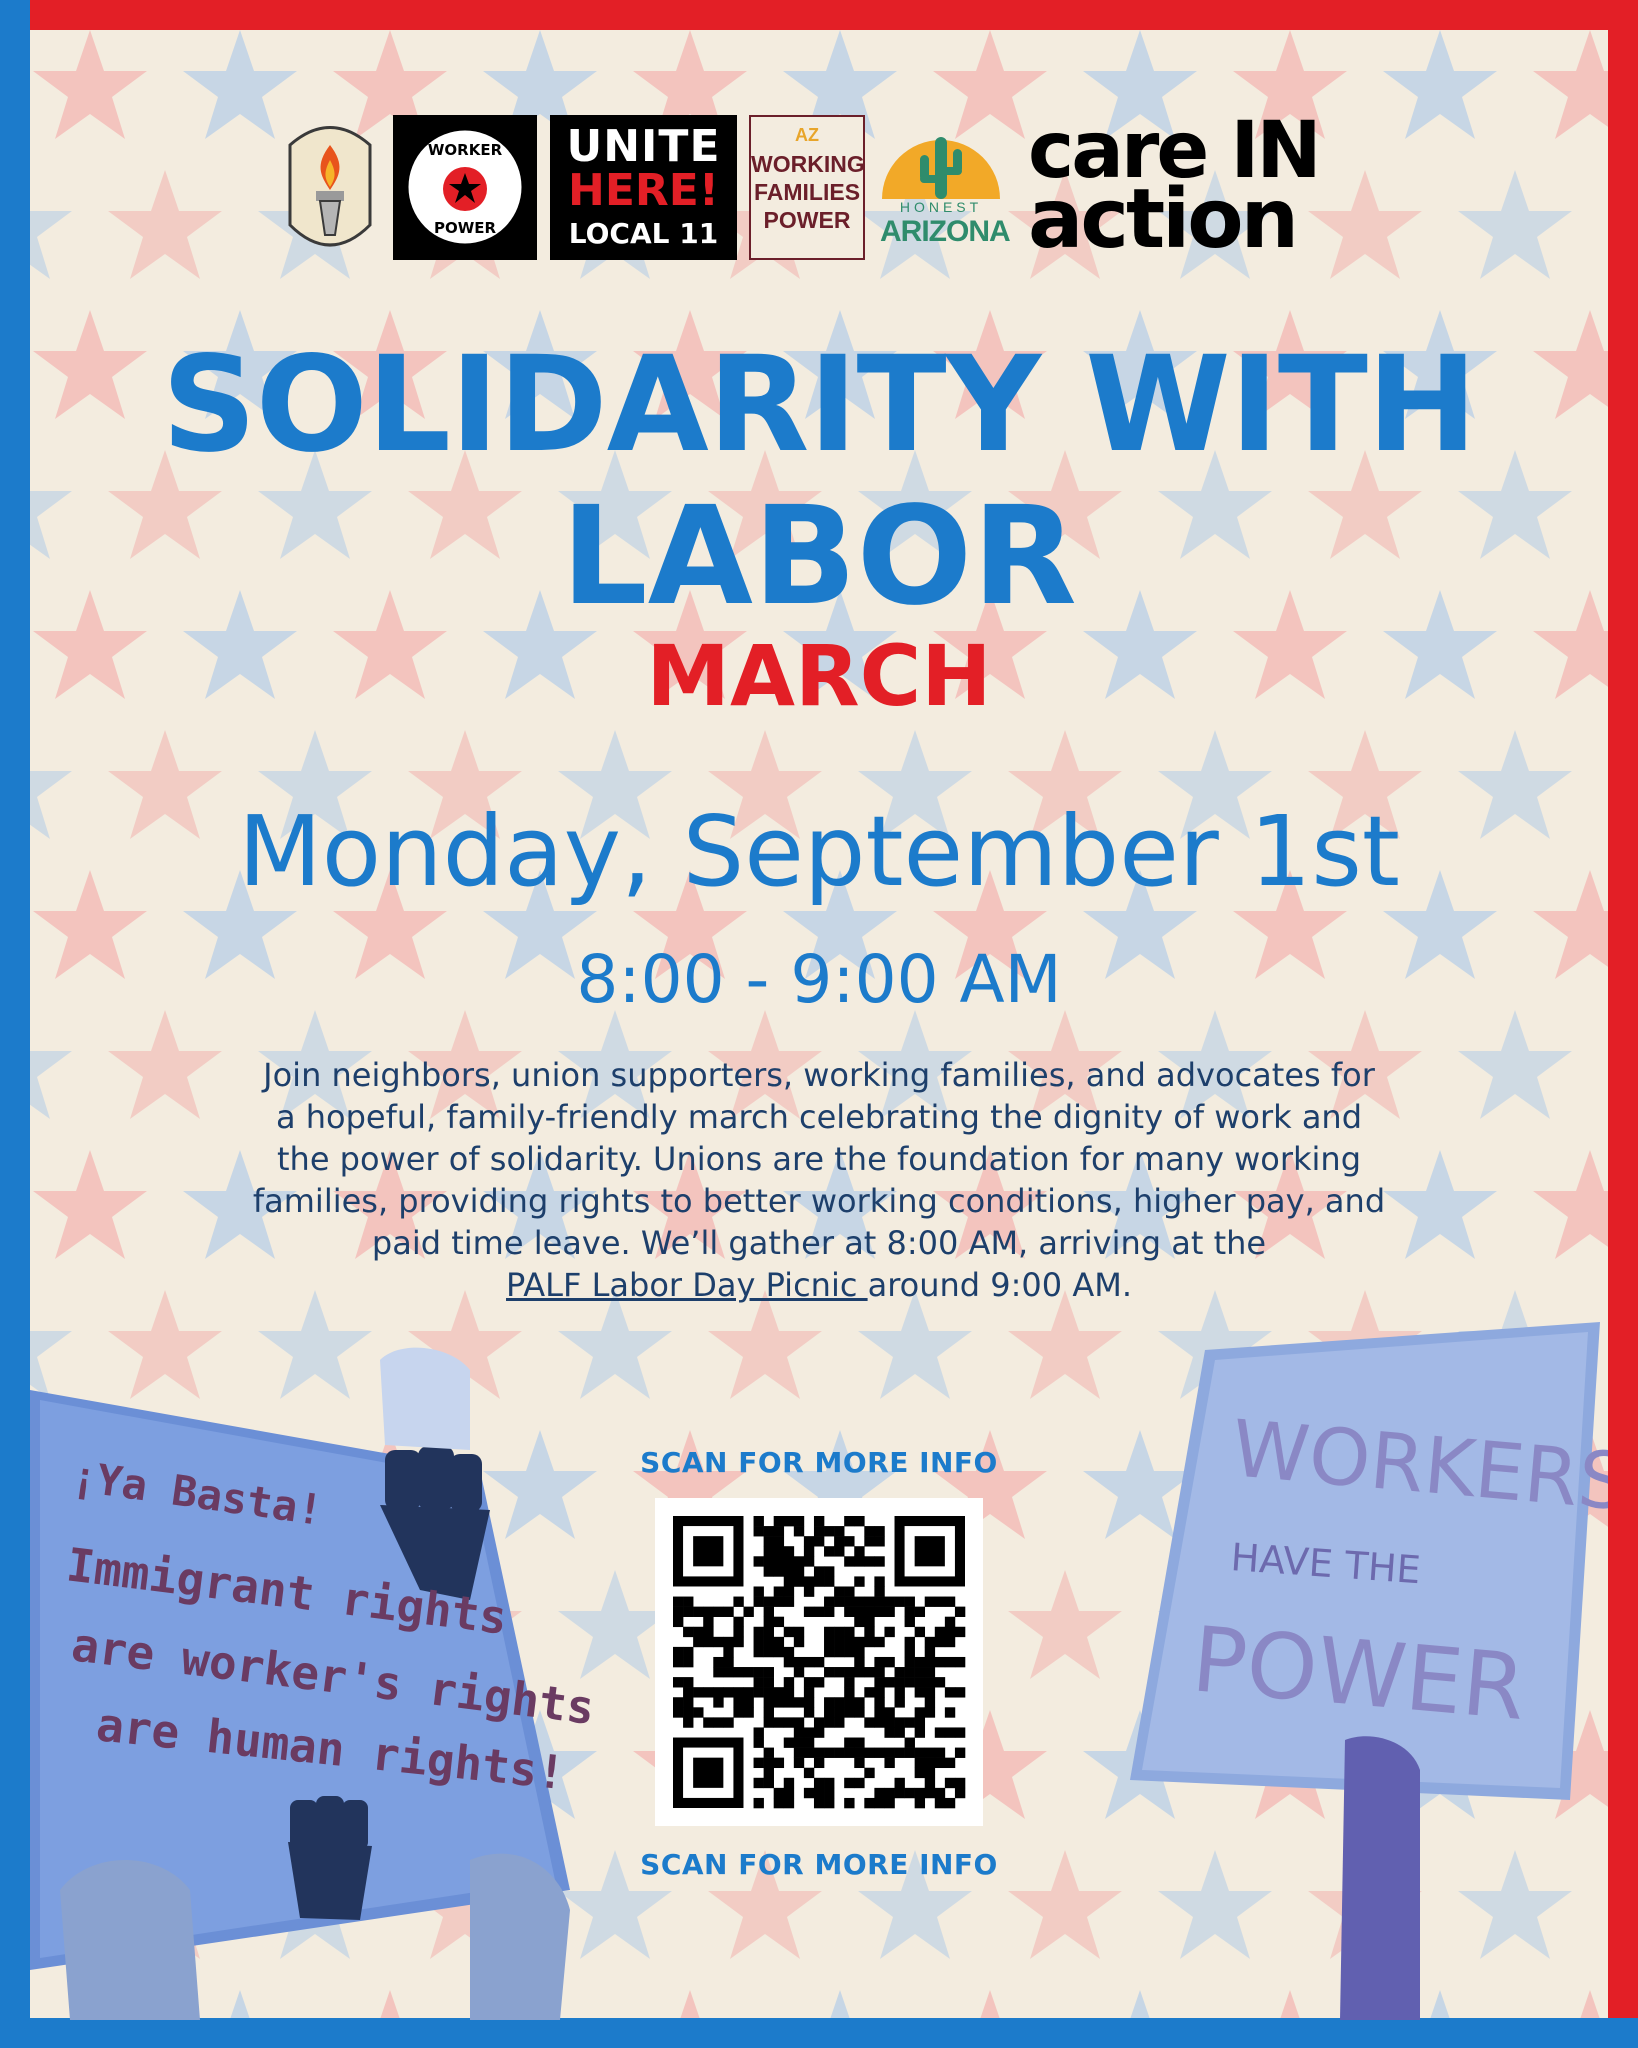  Describe the element at coordinates (465, 150) in the screenshot. I see `svg-text: WORKER` at that location.